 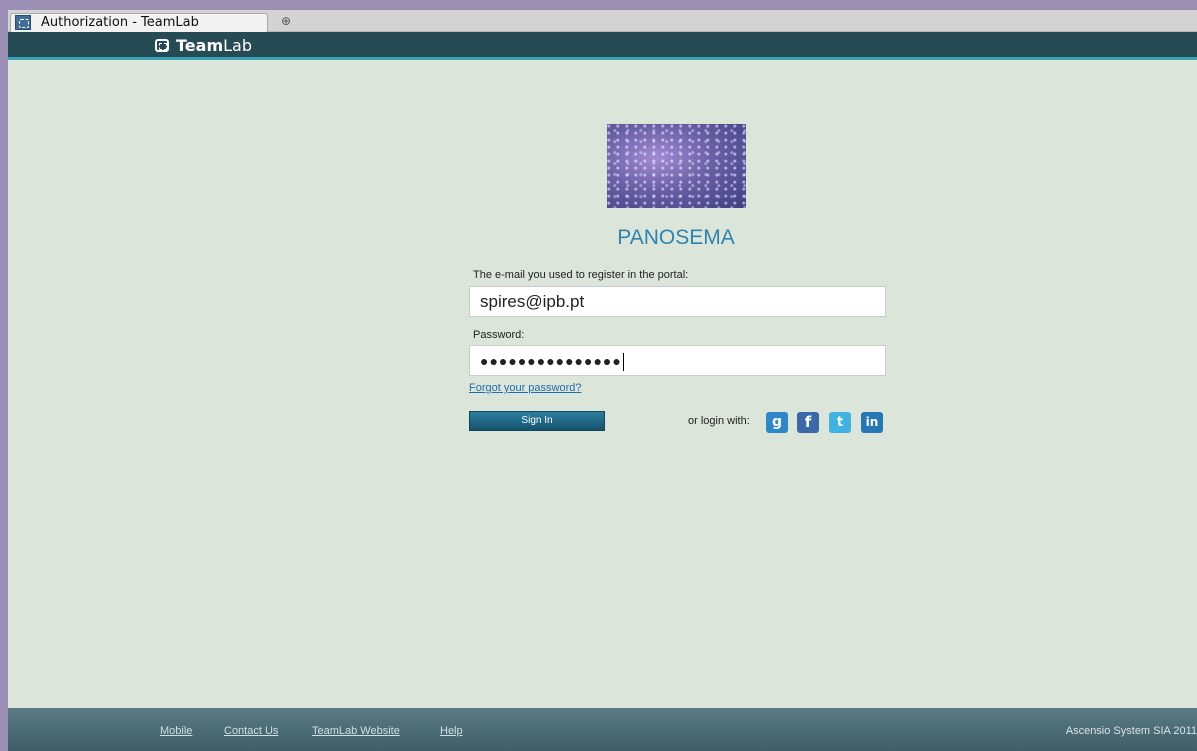 What do you see at coordinates (872, 422) in the screenshot?
I see `linkedin-login-icon: in` at bounding box center [872, 422].